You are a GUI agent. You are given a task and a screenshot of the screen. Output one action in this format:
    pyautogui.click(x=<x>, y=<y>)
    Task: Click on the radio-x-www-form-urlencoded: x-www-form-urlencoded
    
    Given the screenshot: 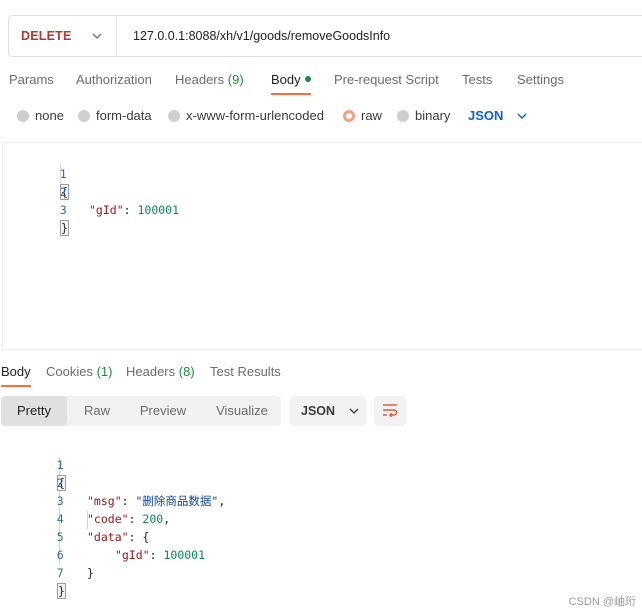 What is the action you would take?
    pyautogui.click(x=246, y=115)
    